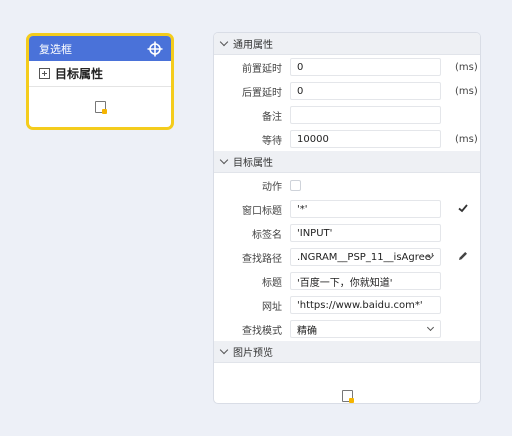  Describe the element at coordinates (253, 45) in the screenshot. I see `section-title: 通用属性` at that location.